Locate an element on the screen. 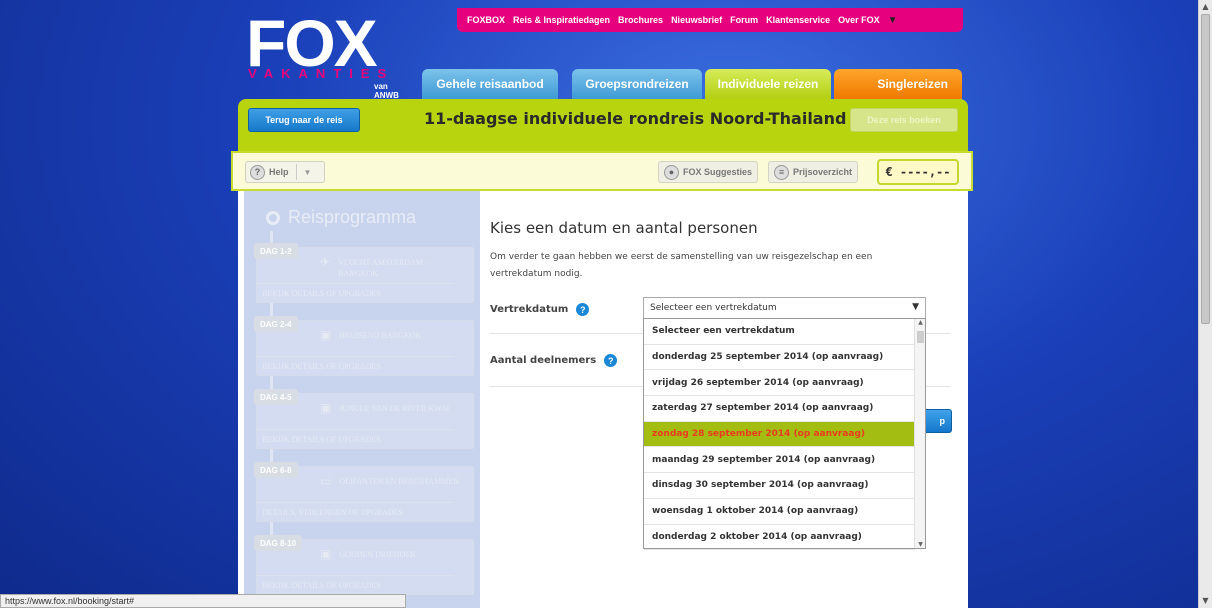 This screenshot has width=1212, height=608. departure-row: Vertrekdatum ? is located at coordinates (540, 309).